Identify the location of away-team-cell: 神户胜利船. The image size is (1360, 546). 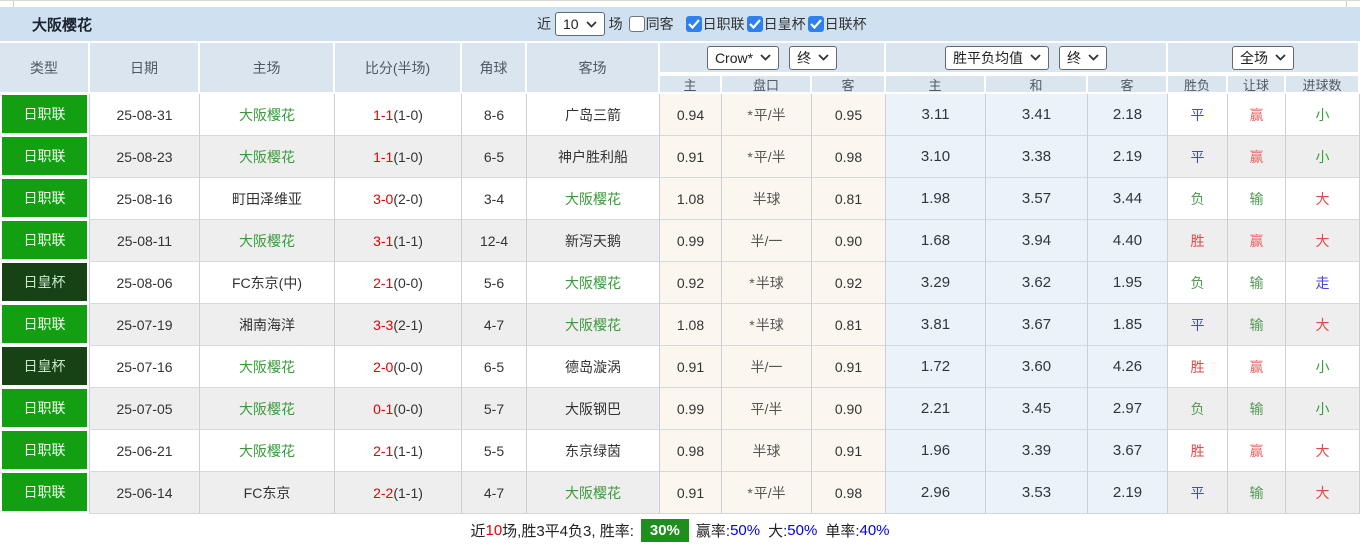
(593, 157).